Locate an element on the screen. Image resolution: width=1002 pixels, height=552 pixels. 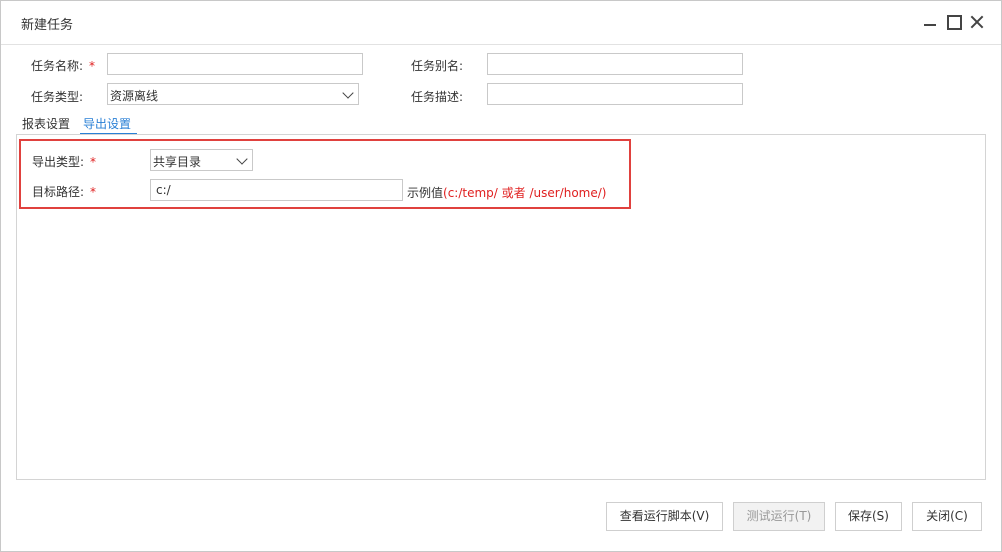
task-name-input is located at coordinates (235, 64).